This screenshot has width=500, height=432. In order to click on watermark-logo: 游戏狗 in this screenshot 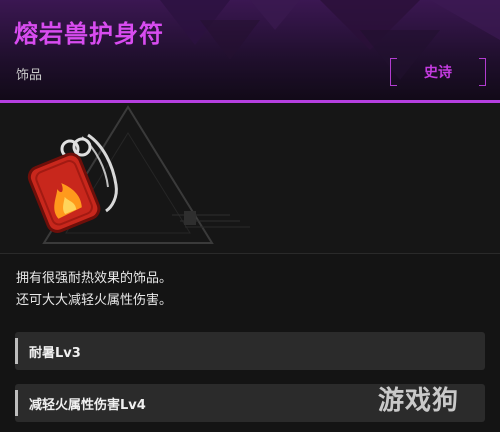, I will do `click(419, 401)`.